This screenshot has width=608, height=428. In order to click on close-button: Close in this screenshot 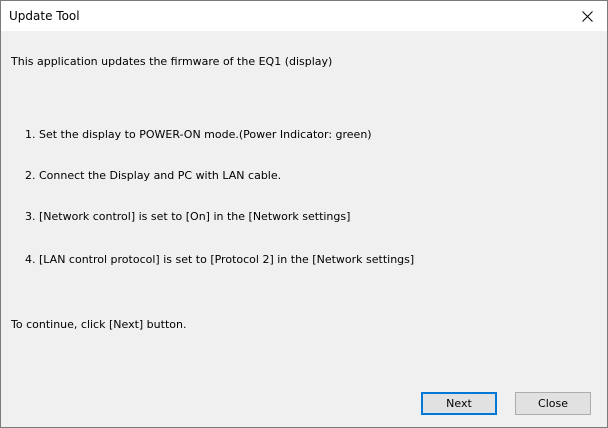, I will do `click(553, 403)`.